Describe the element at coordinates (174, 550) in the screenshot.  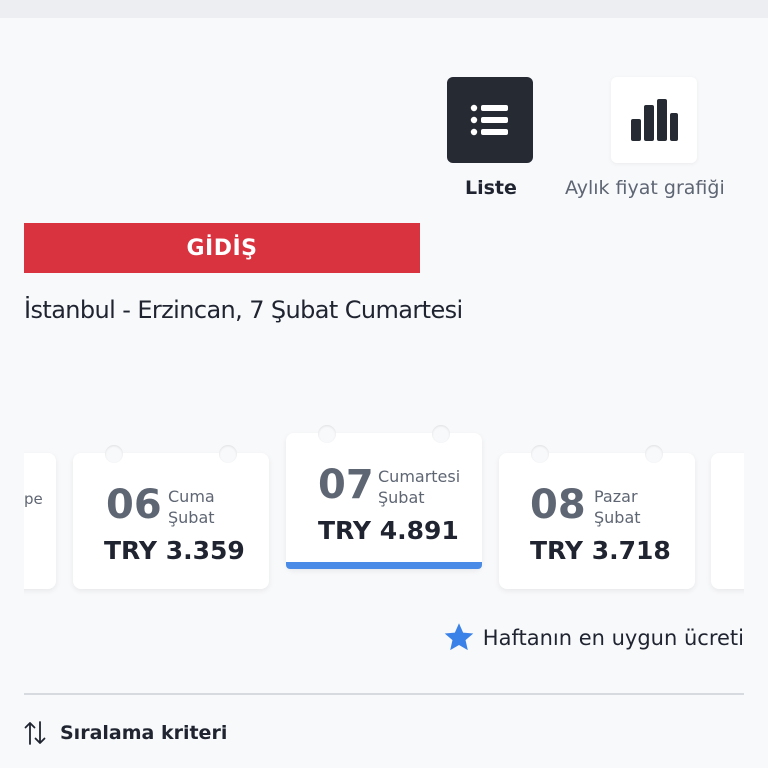
I see `date-card-price: TRY 3.359` at that location.